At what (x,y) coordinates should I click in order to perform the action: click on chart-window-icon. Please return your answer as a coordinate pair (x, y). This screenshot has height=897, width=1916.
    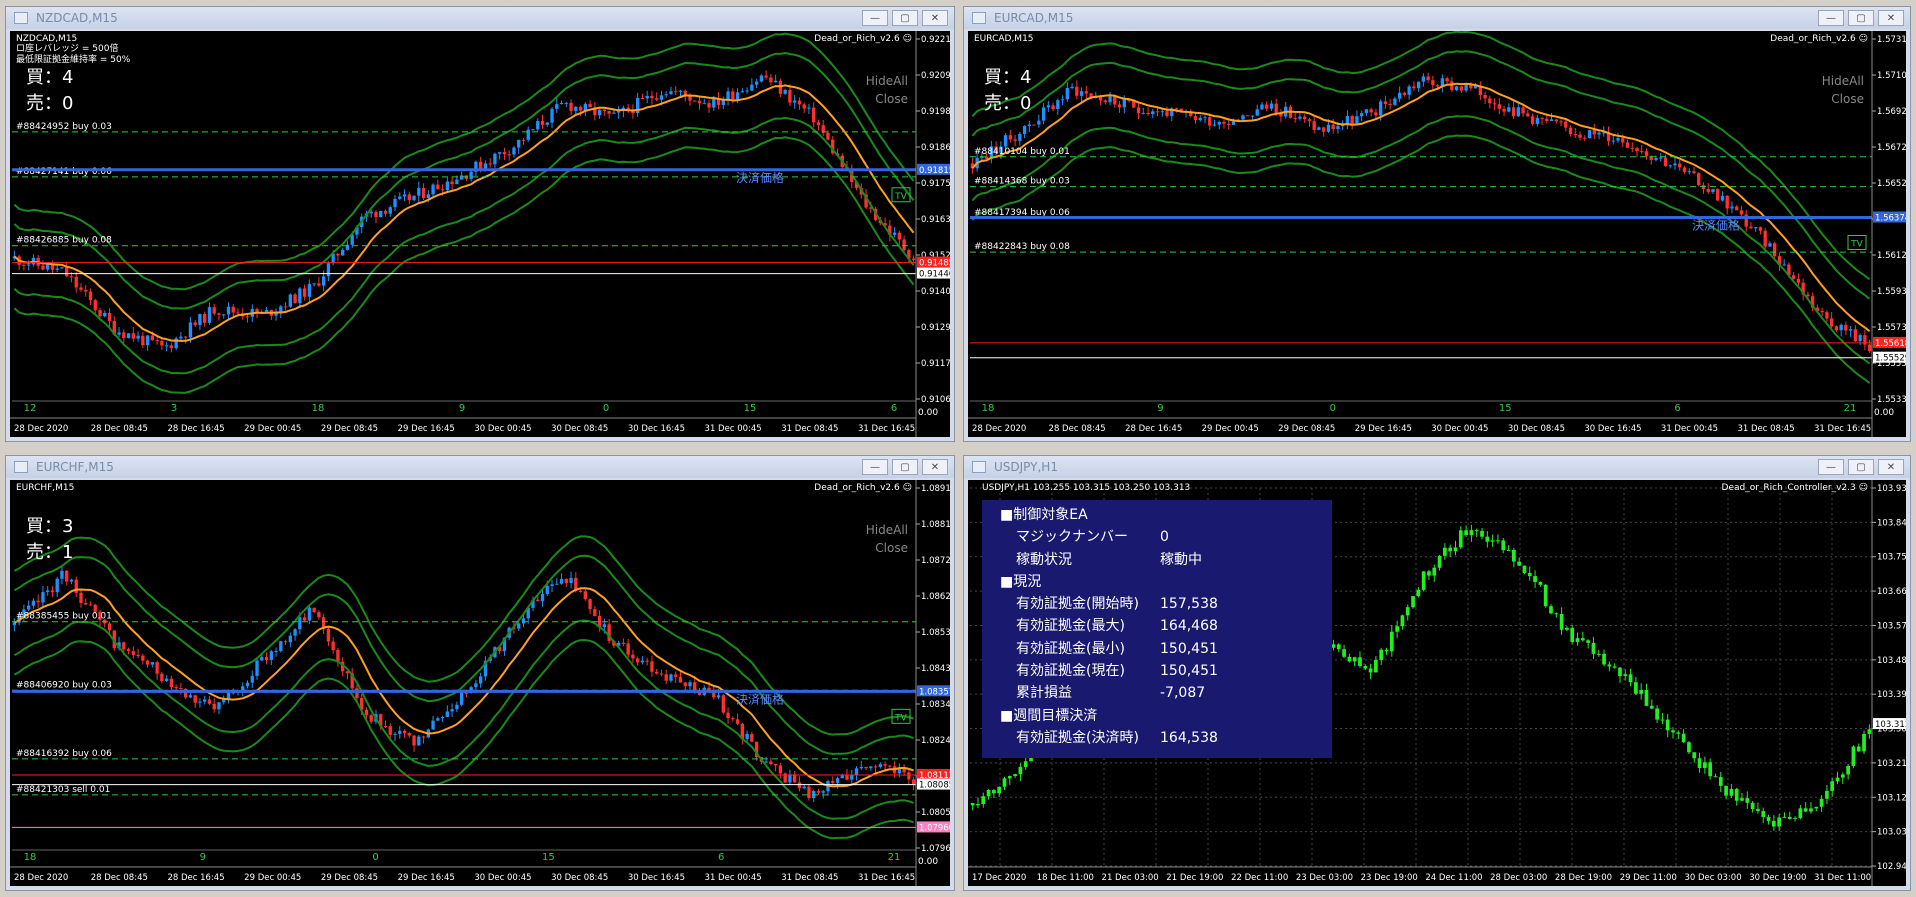
    Looking at the image, I should click on (21, 467).